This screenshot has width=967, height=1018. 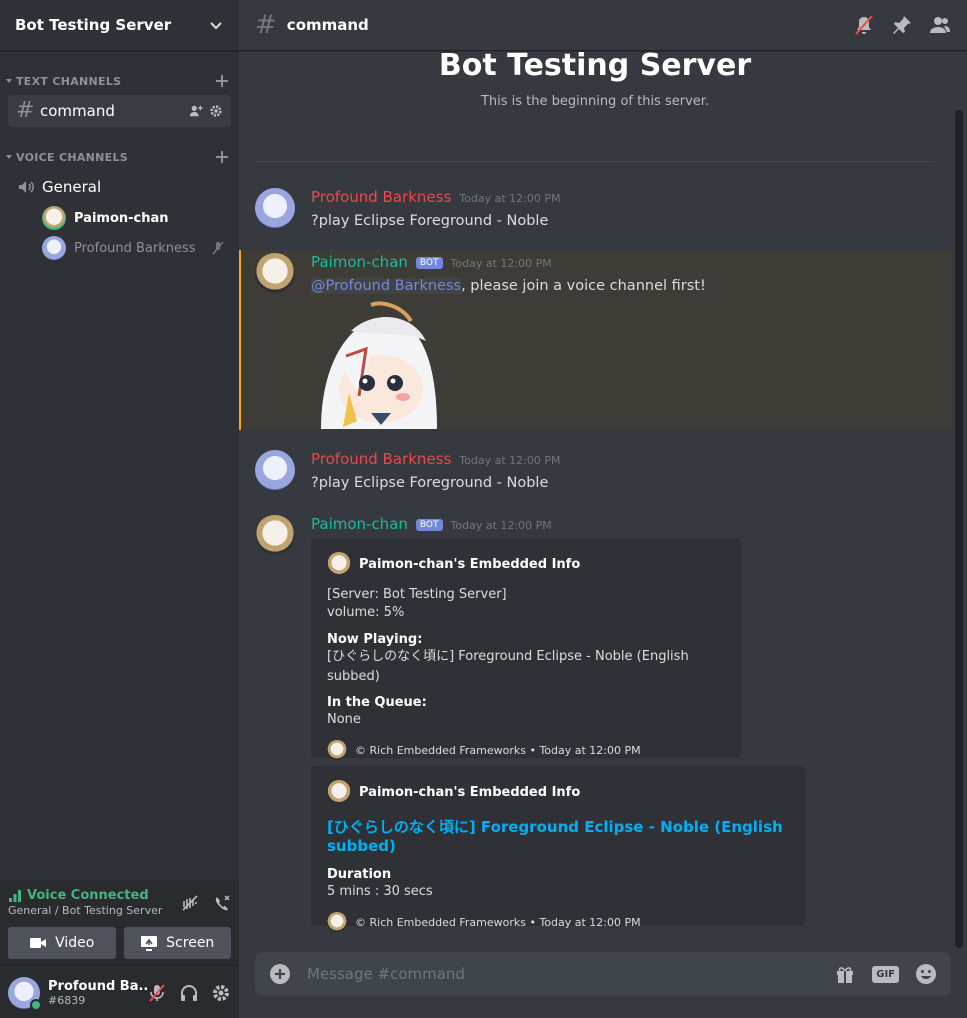 I want to click on voice-status-label: Voice Connected, so click(x=88, y=895).